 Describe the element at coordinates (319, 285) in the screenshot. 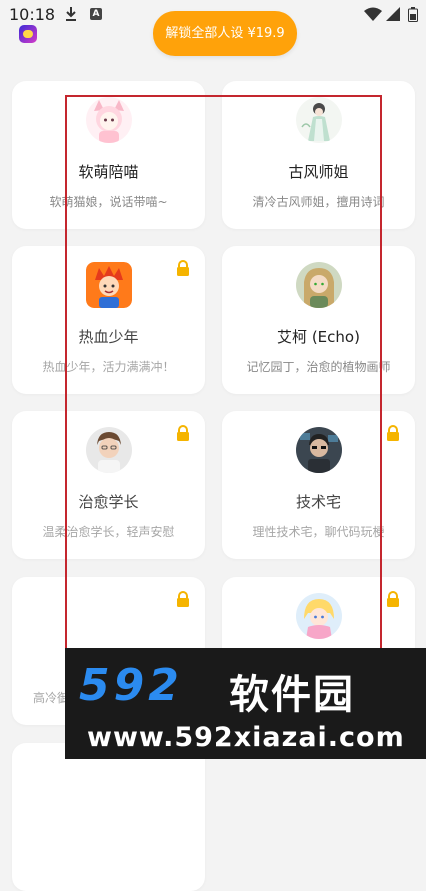

I see `echo-avatar` at that location.